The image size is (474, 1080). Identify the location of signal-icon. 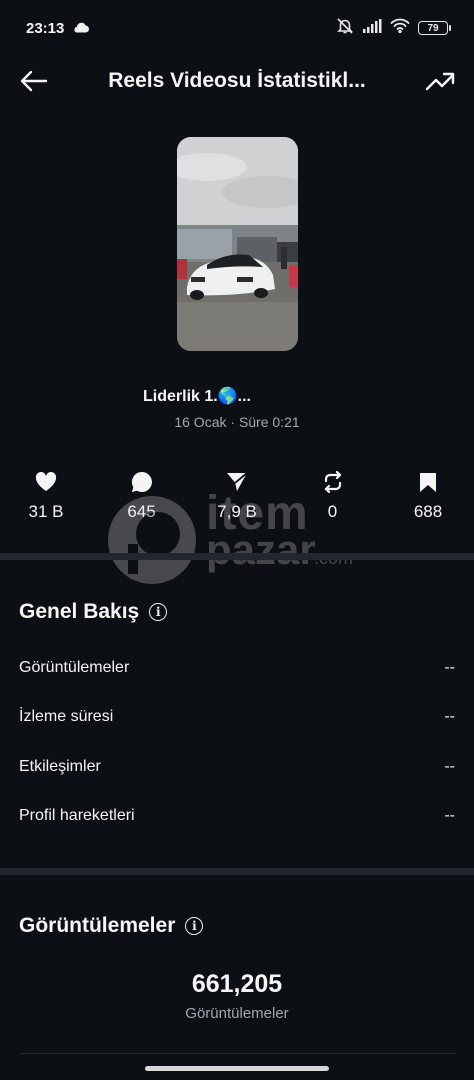
(372, 28).